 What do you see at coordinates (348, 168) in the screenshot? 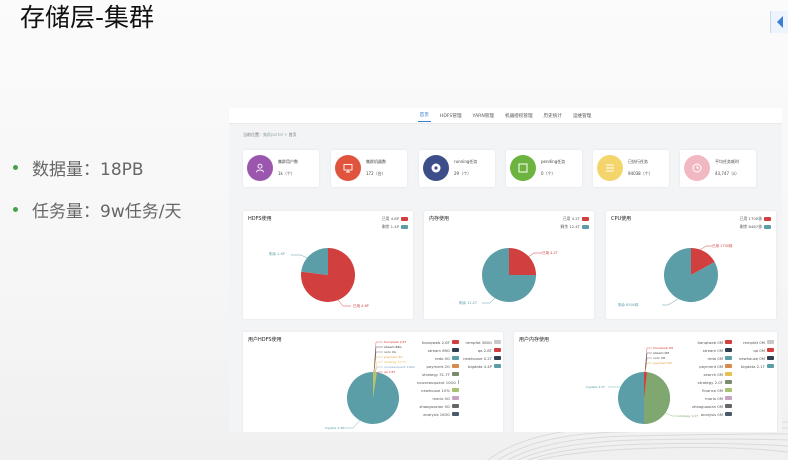
I see `monitor-icon` at bounding box center [348, 168].